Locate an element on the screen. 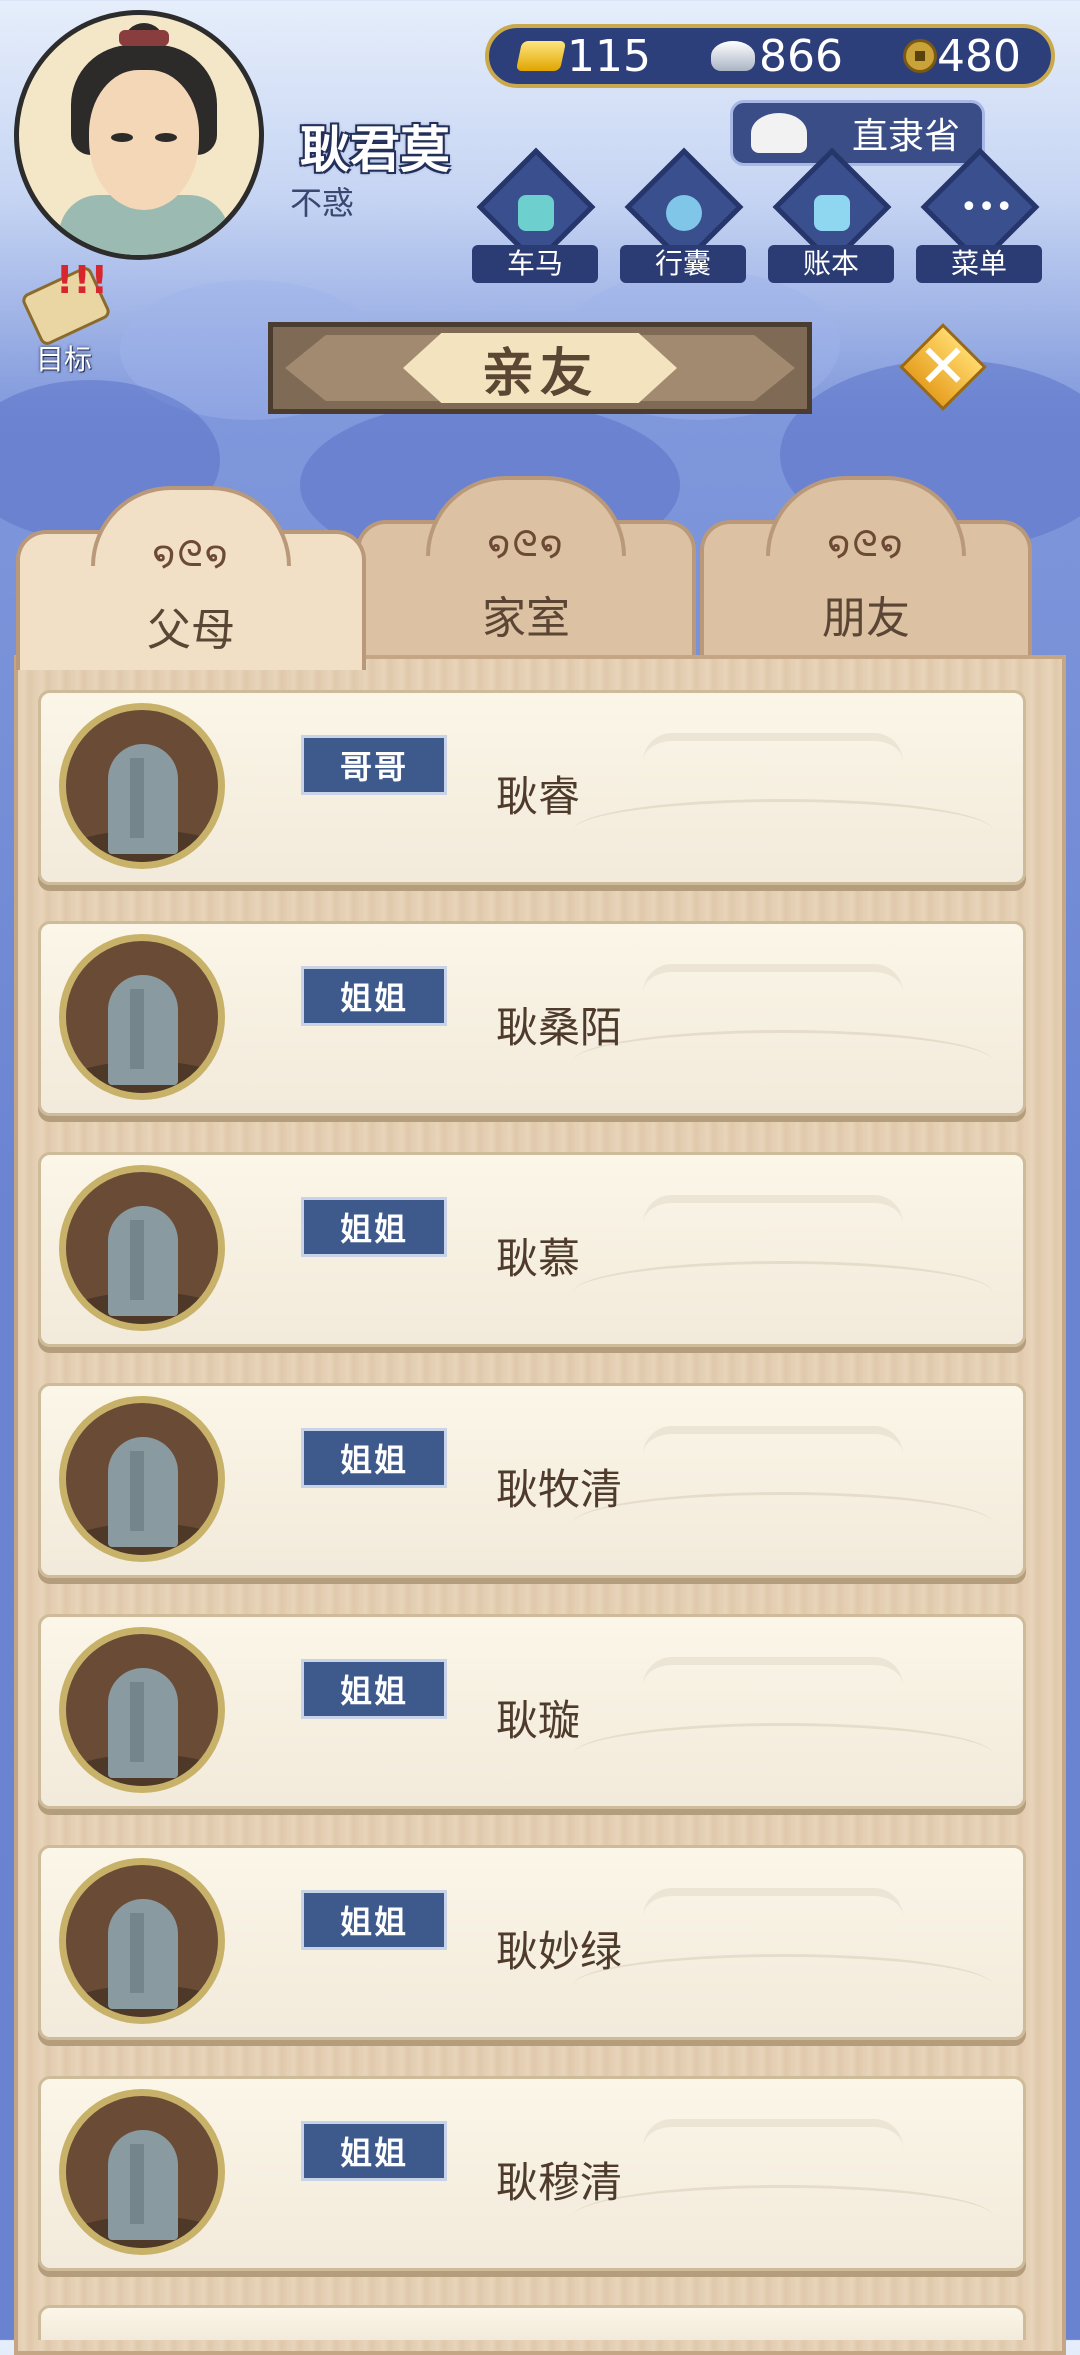 Image resolution: width=1080 pixels, height=2355 pixels. list-item: 姐姐 耿穆清 is located at coordinates (532, 2173).